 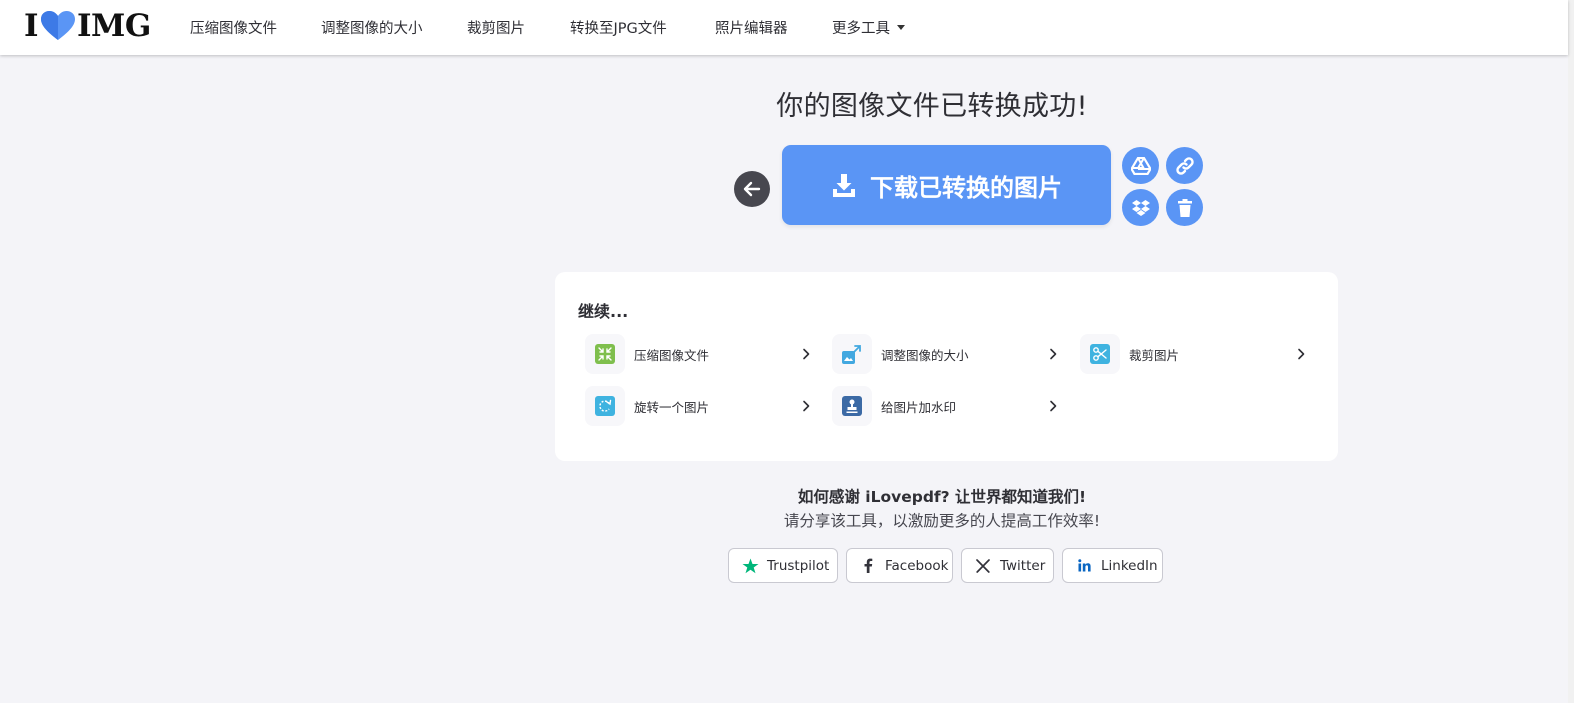 I want to click on scissors-icon, so click(x=1100, y=354).